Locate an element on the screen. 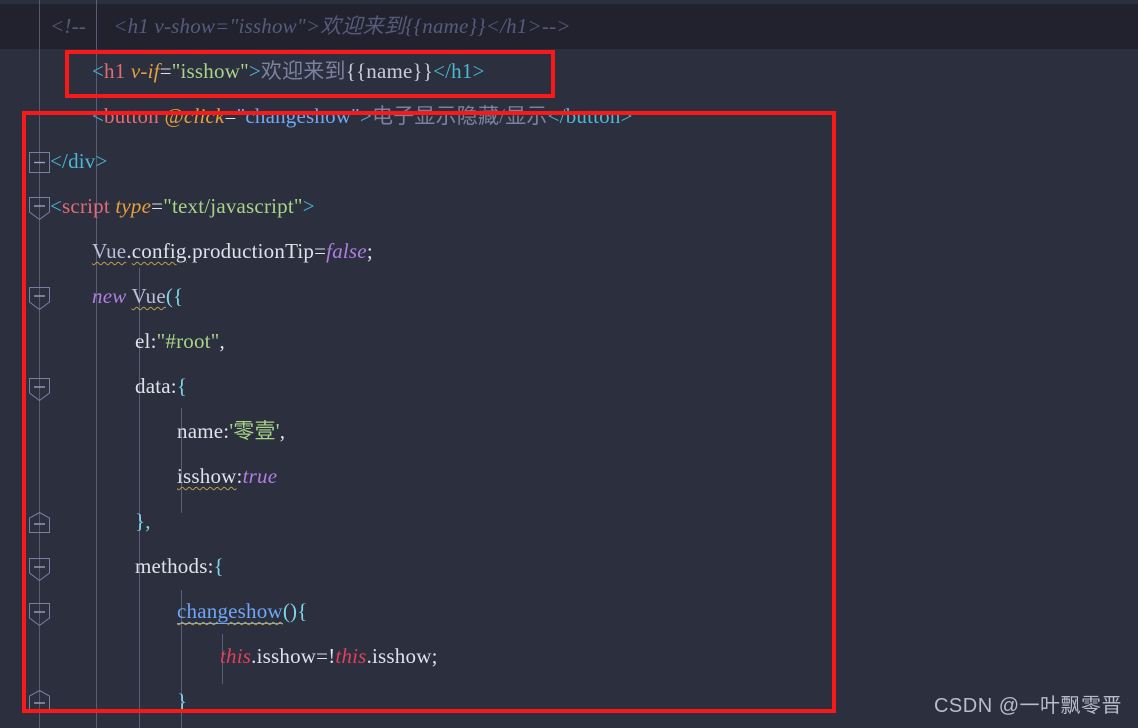 This screenshot has width=1138, height=728. button-tag-name: button is located at coordinates (131, 116).